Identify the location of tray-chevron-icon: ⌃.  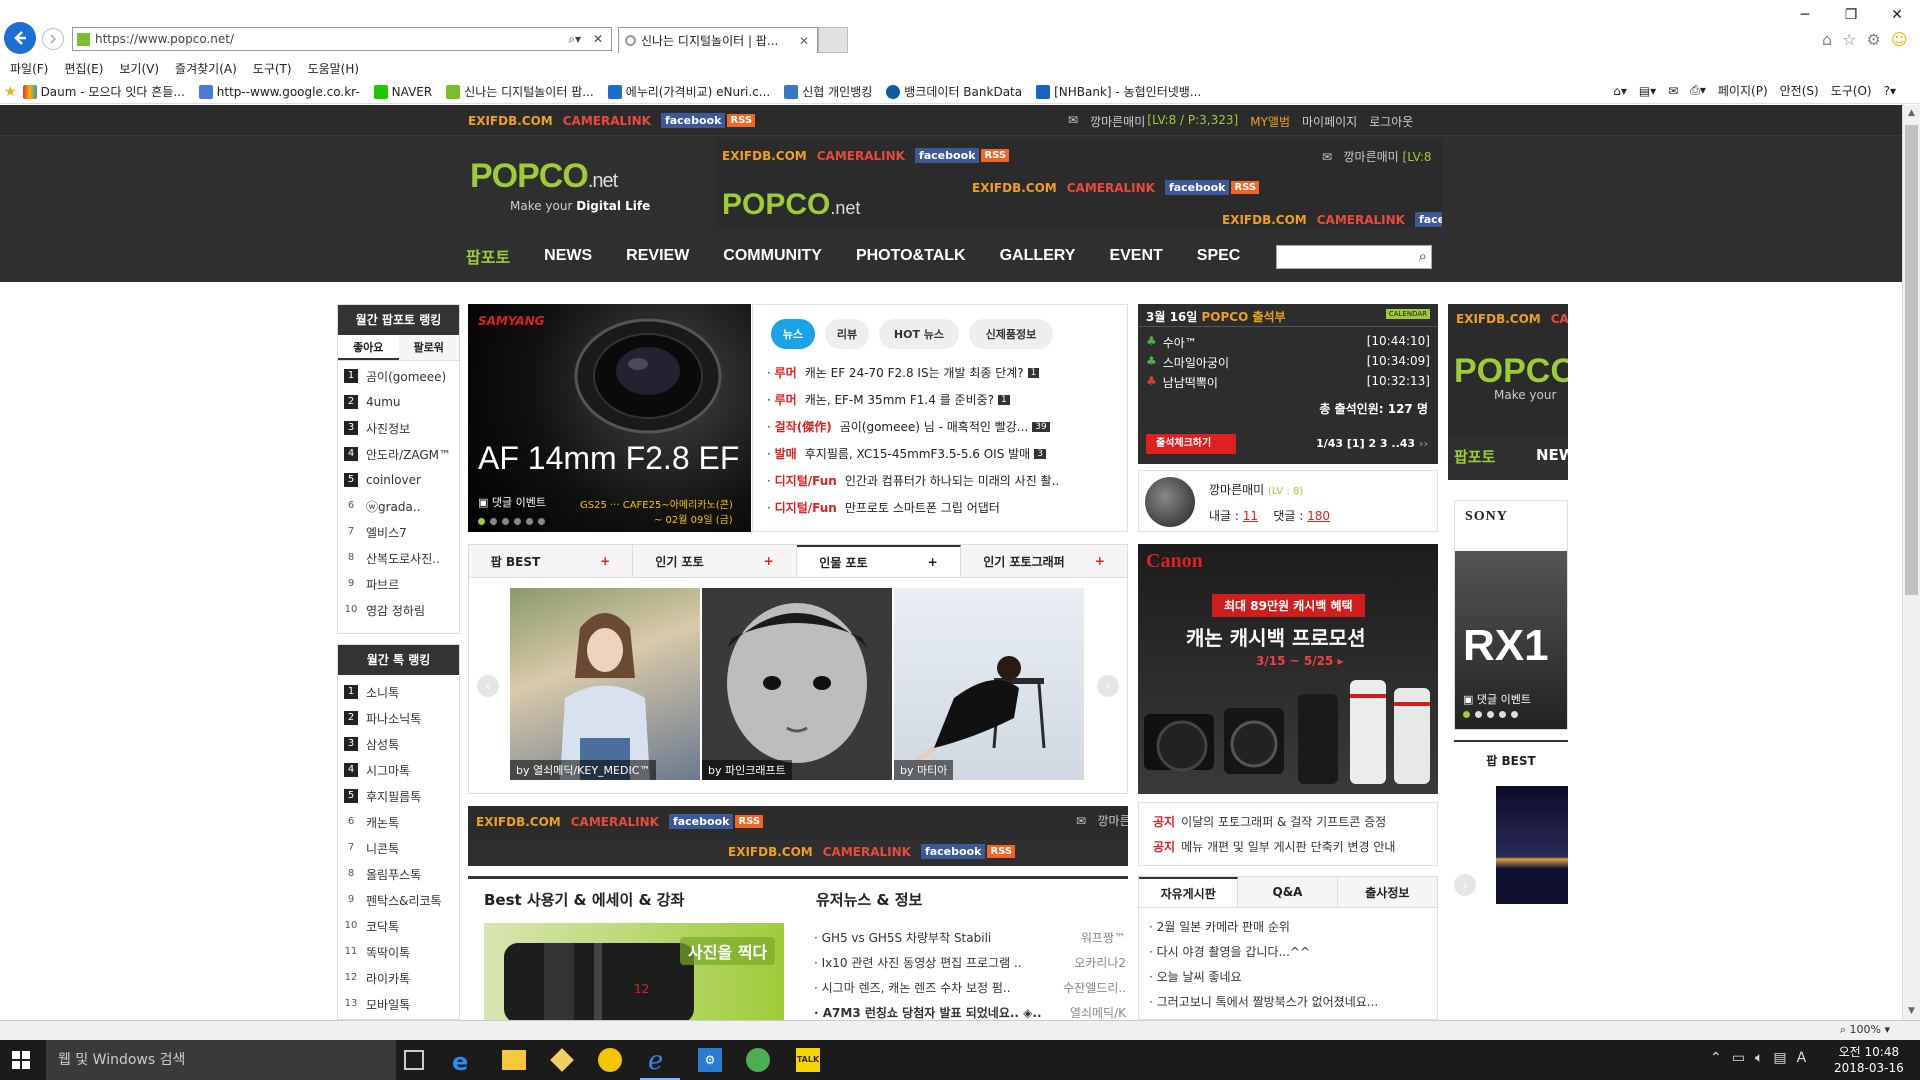
(1716, 1058).